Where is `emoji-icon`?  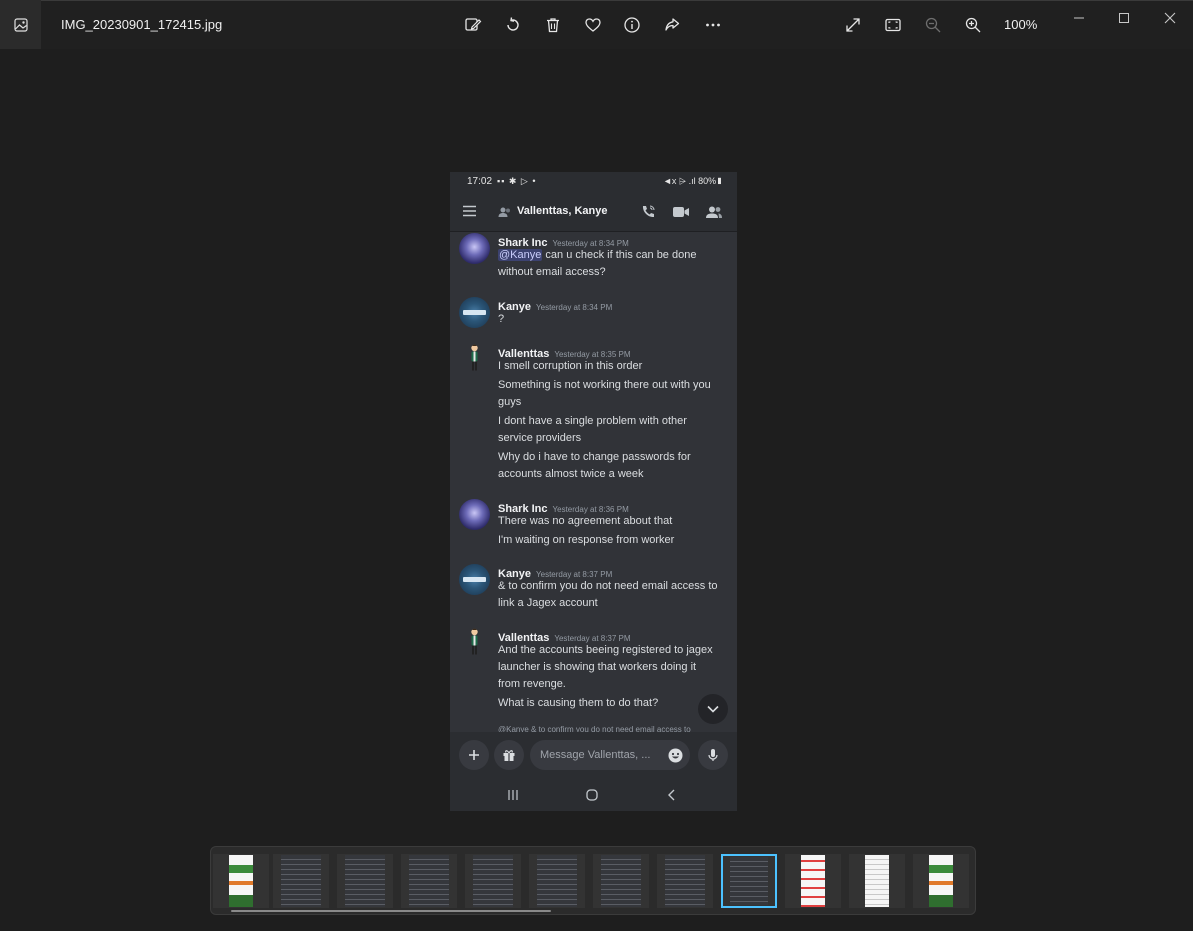 emoji-icon is located at coordinates (675, 758).